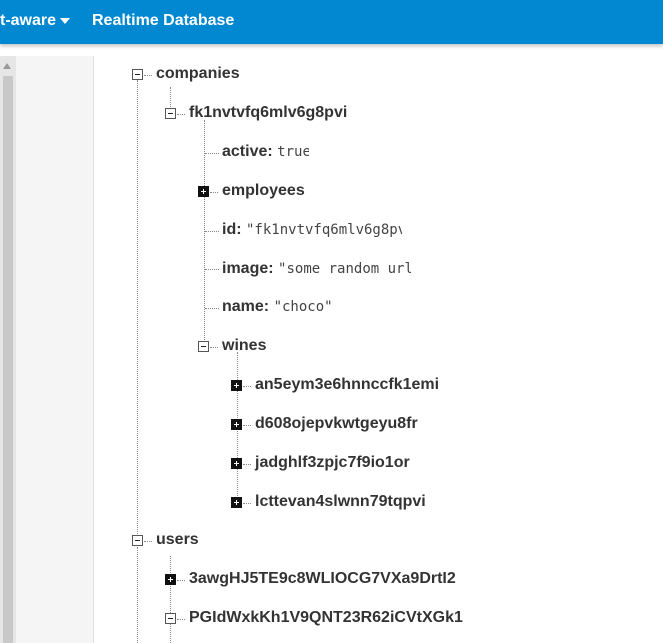 The image size is (663, 643). Describe the element at coordinates (247, 151) in the screenshot. I see `leaf-key: active:` at that location.